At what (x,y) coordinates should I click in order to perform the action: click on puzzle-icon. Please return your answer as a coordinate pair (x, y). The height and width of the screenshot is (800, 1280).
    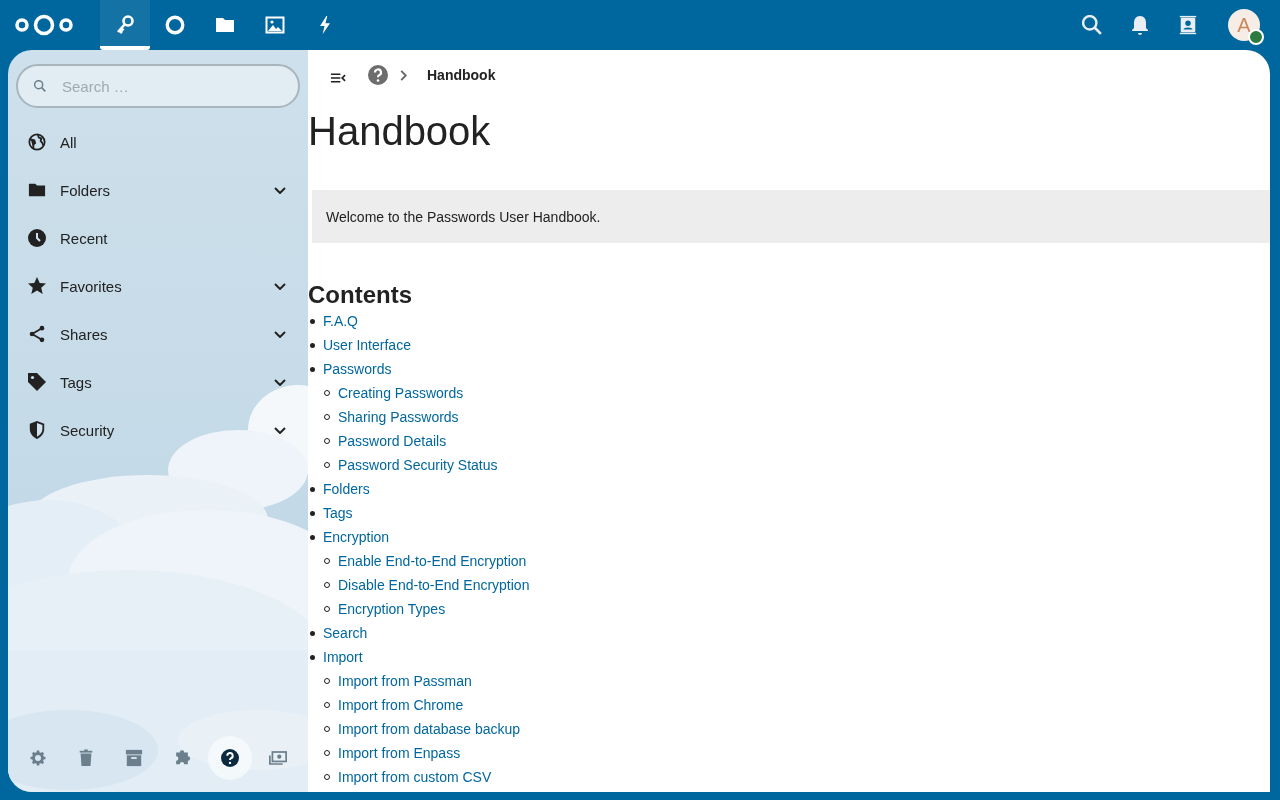
    Looking at the image, I should click on (182, 758).